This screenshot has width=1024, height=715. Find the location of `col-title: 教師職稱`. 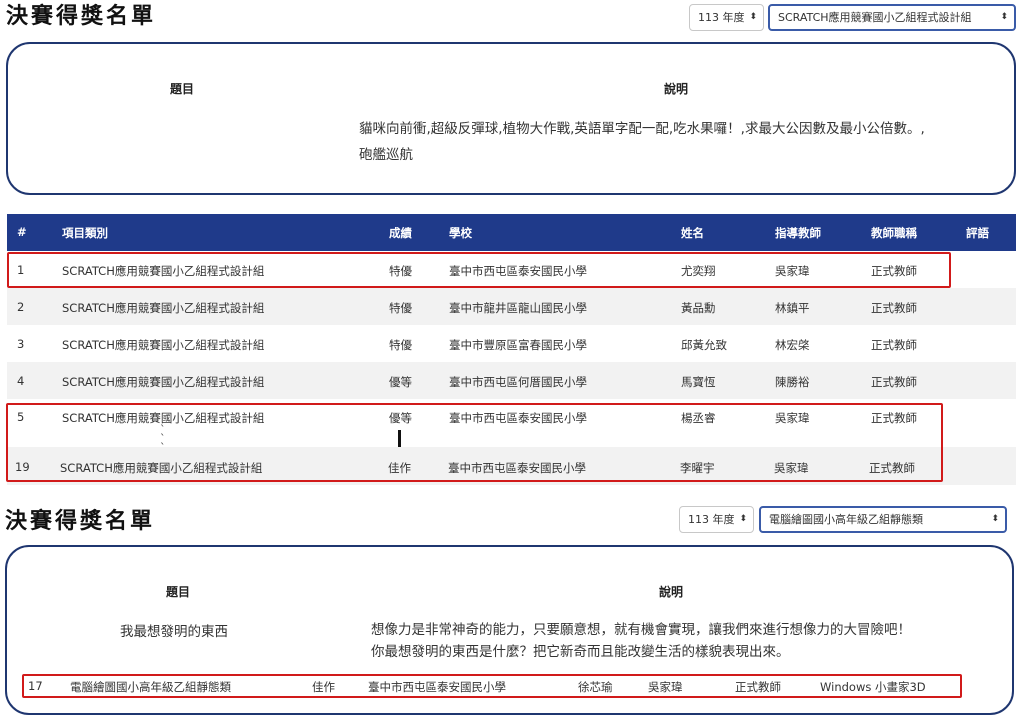

col-title: 教師職稱 is located at coordinates (894, 233).